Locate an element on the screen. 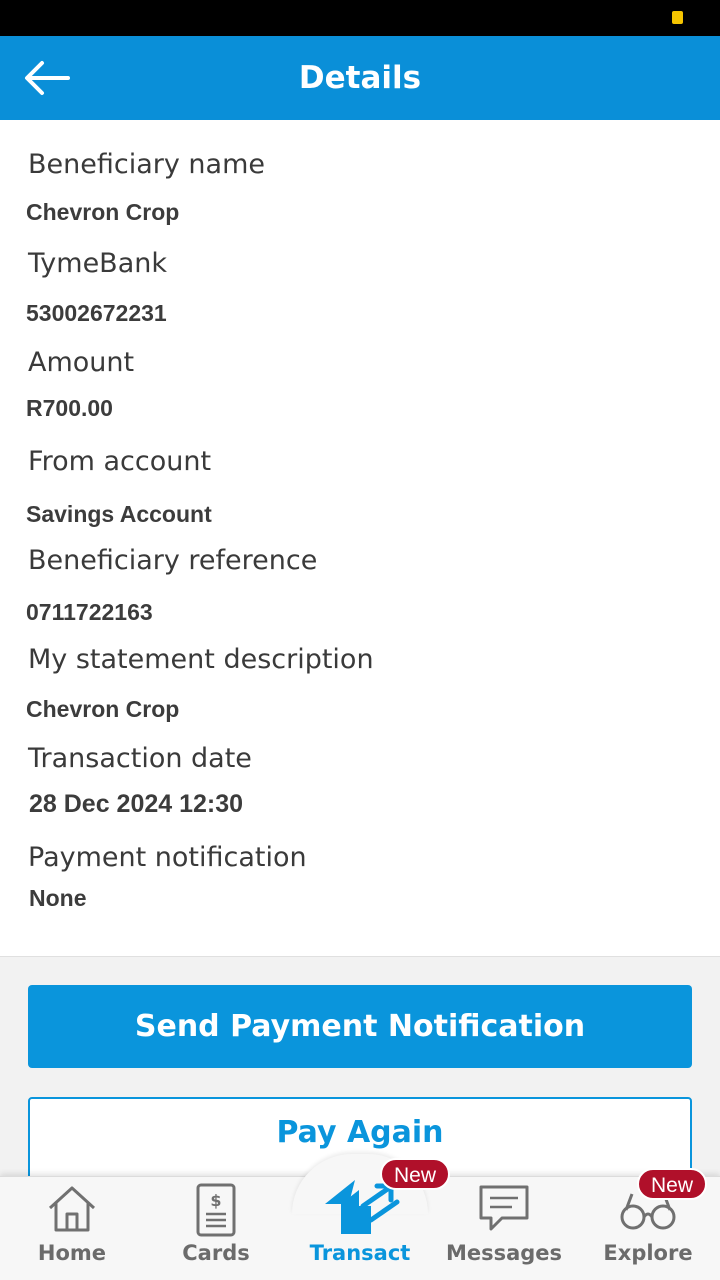 This screenshot has width=720, height=1280. payment-notification-value: None is located at coordinates (58, 898).